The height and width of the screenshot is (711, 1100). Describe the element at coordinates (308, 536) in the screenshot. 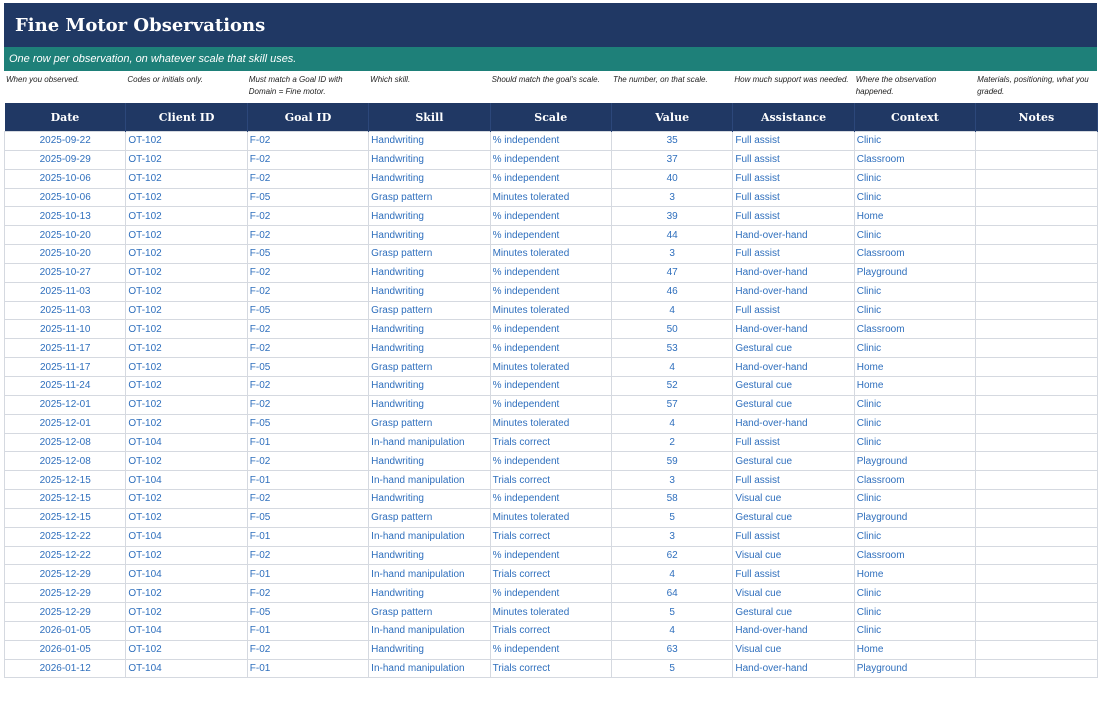

I see `cell-goal-id: F-01` at that location.